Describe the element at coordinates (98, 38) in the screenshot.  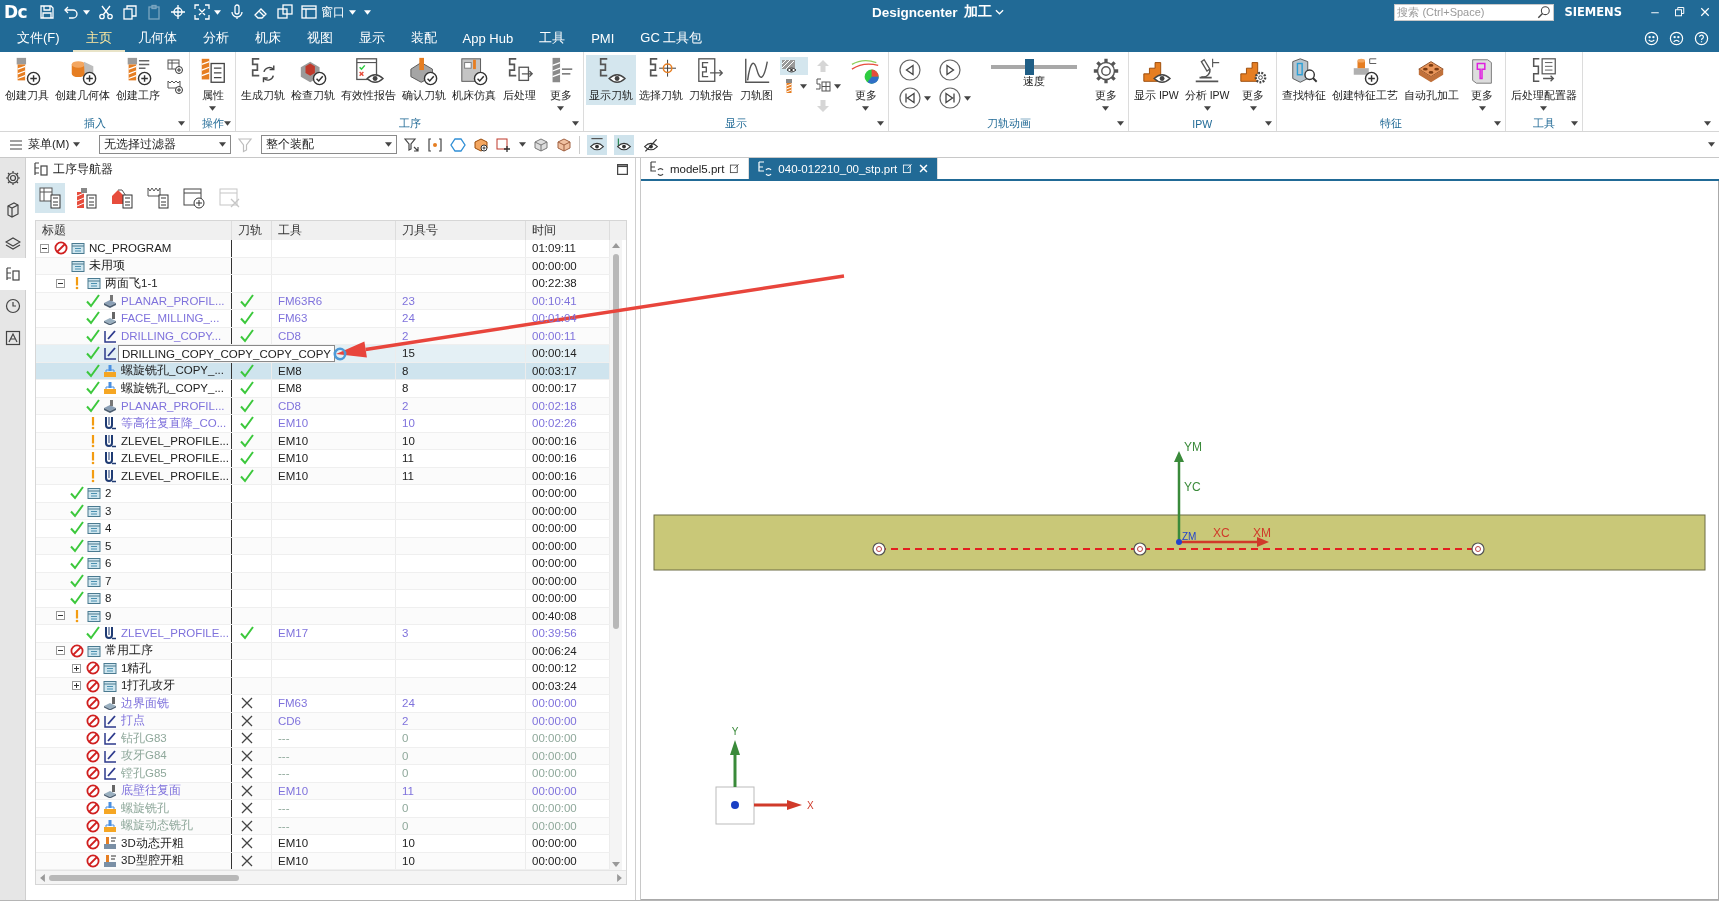
I see `menu-tab: 主页` at that location.